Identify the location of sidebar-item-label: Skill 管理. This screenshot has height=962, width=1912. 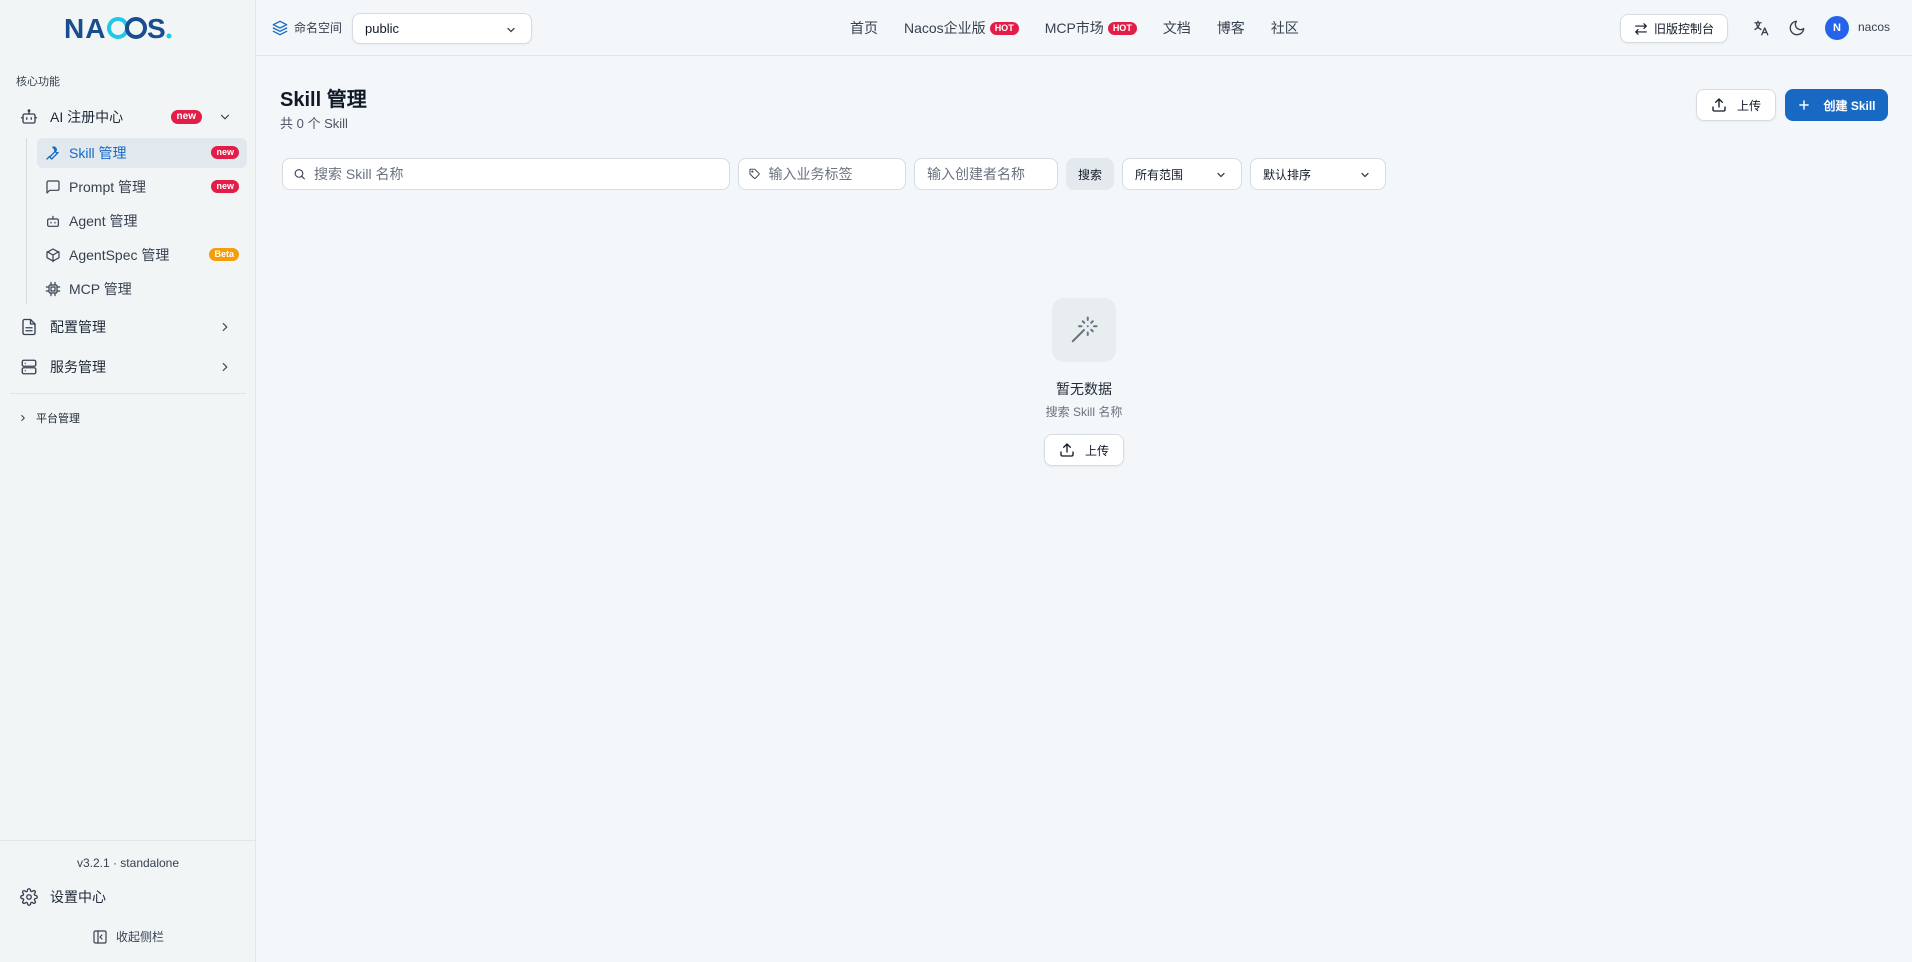
(98, 153).